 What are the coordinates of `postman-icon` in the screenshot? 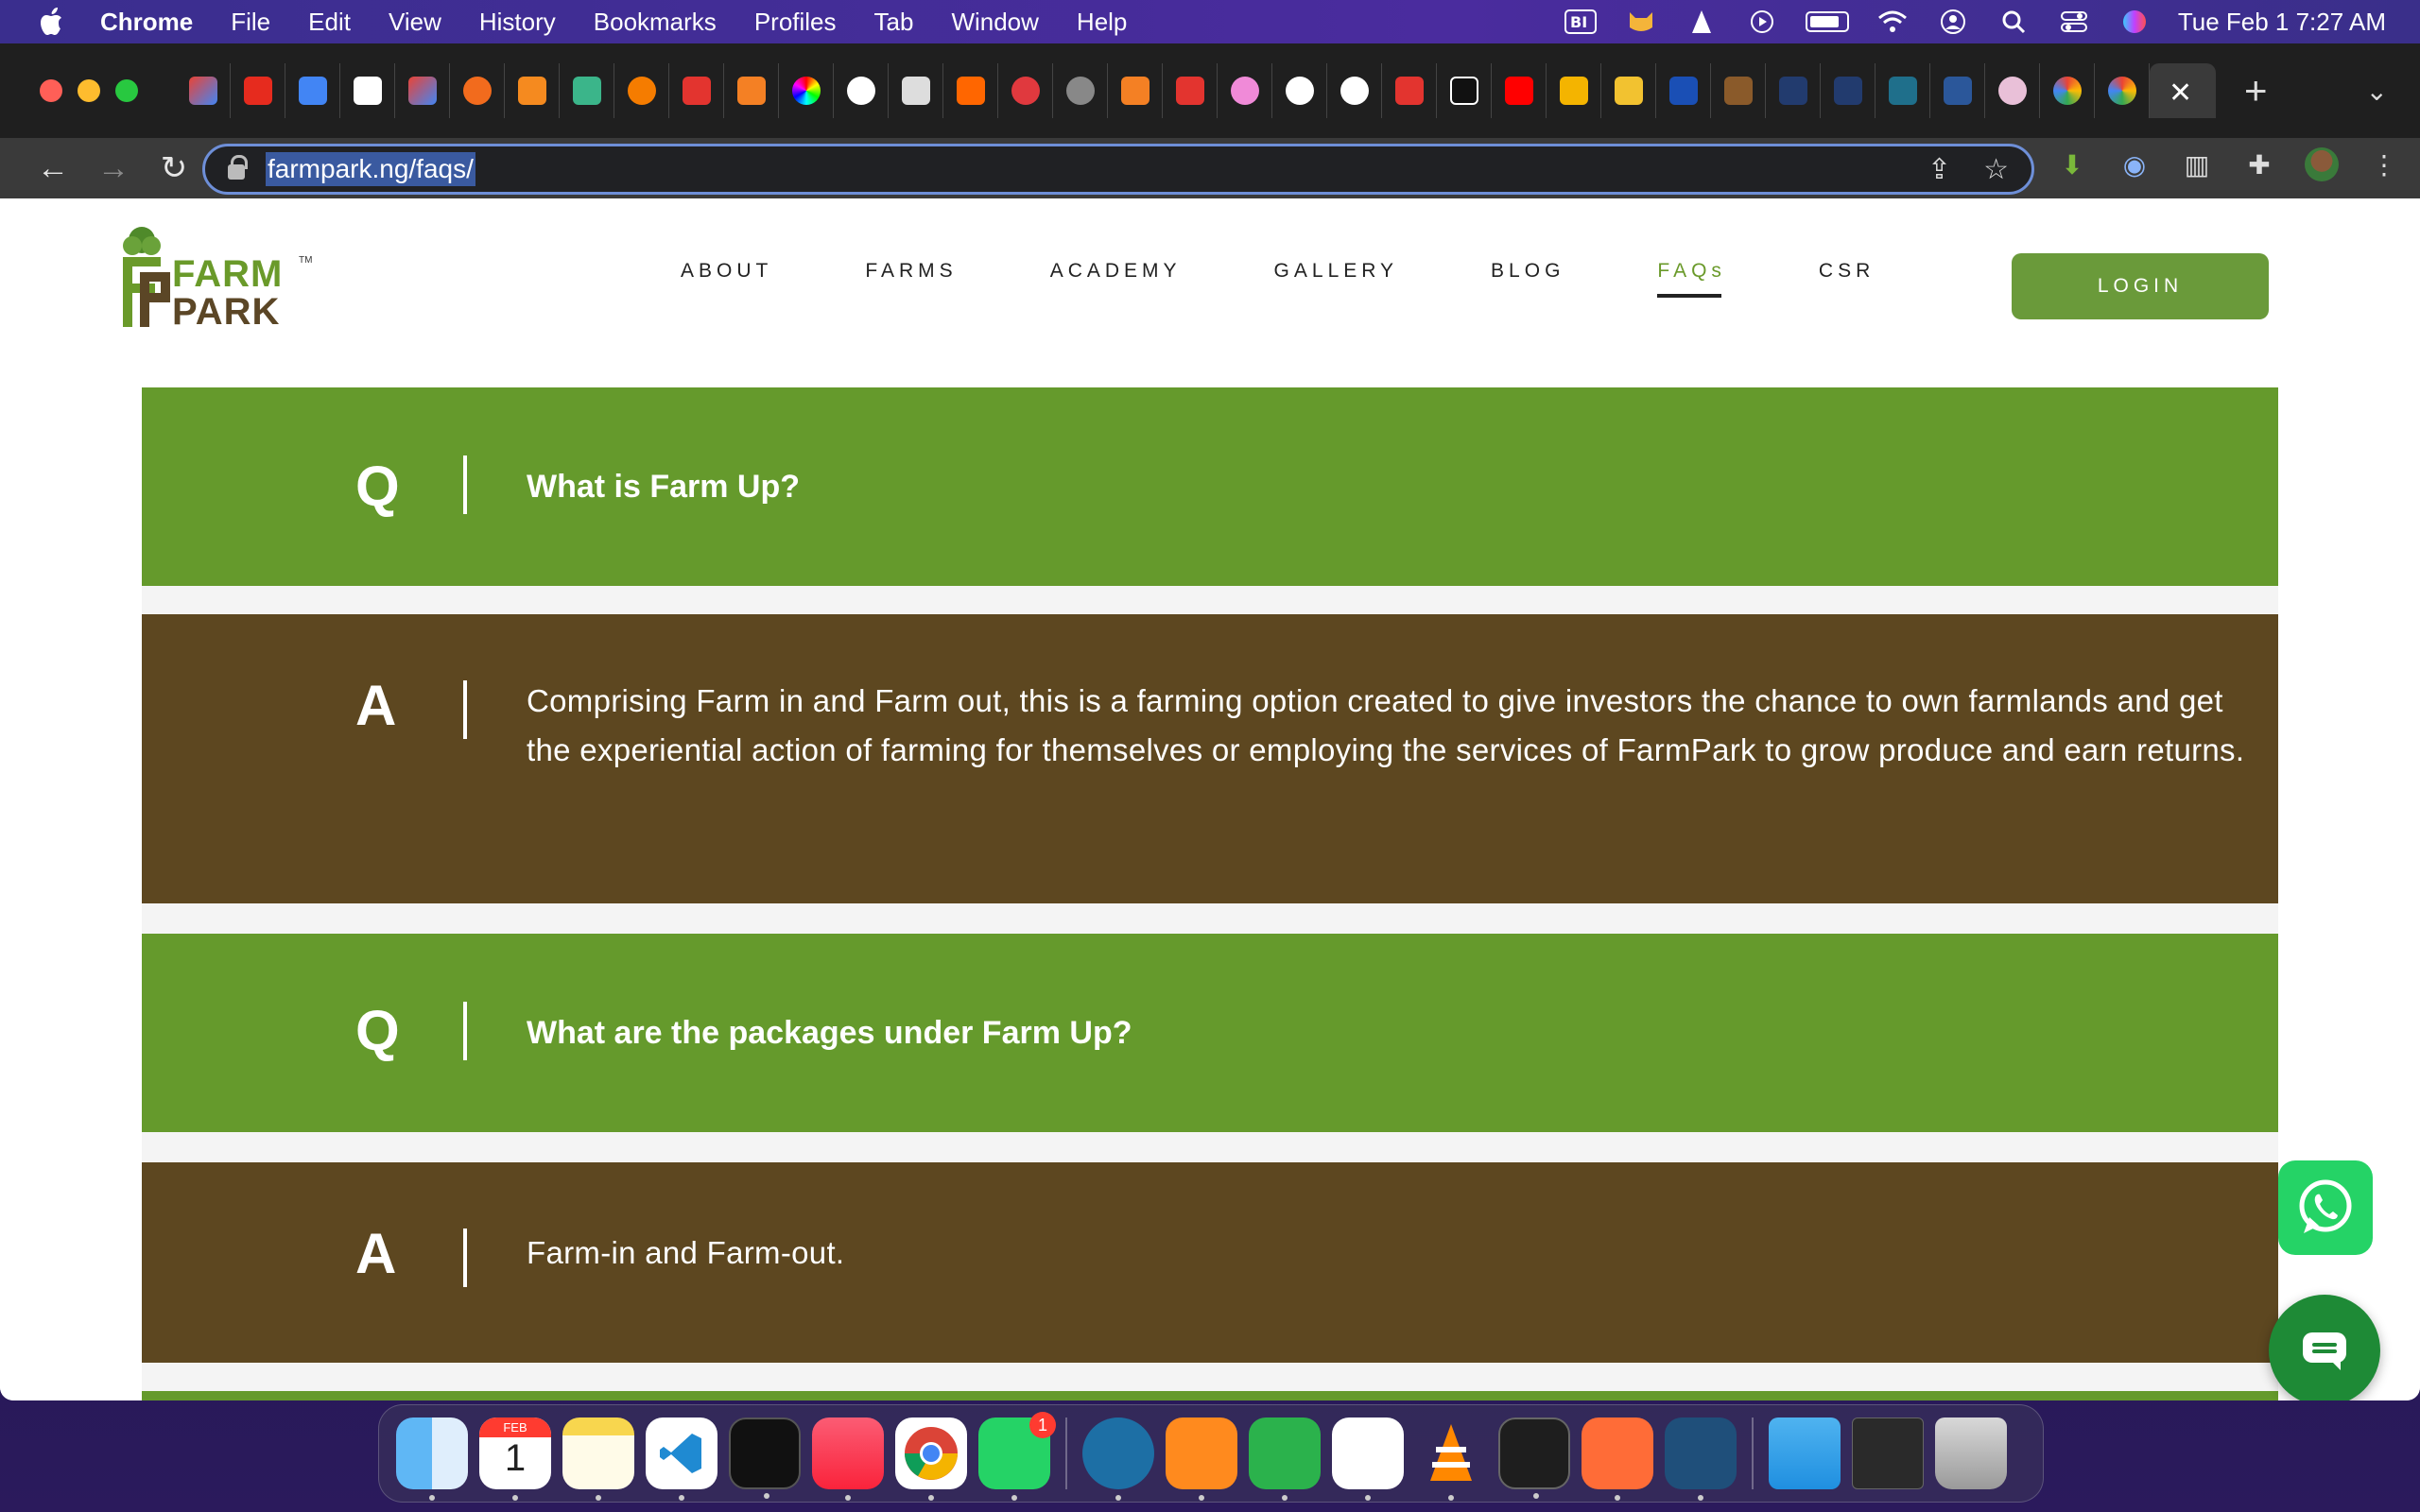 It's located at (1617, 1459).